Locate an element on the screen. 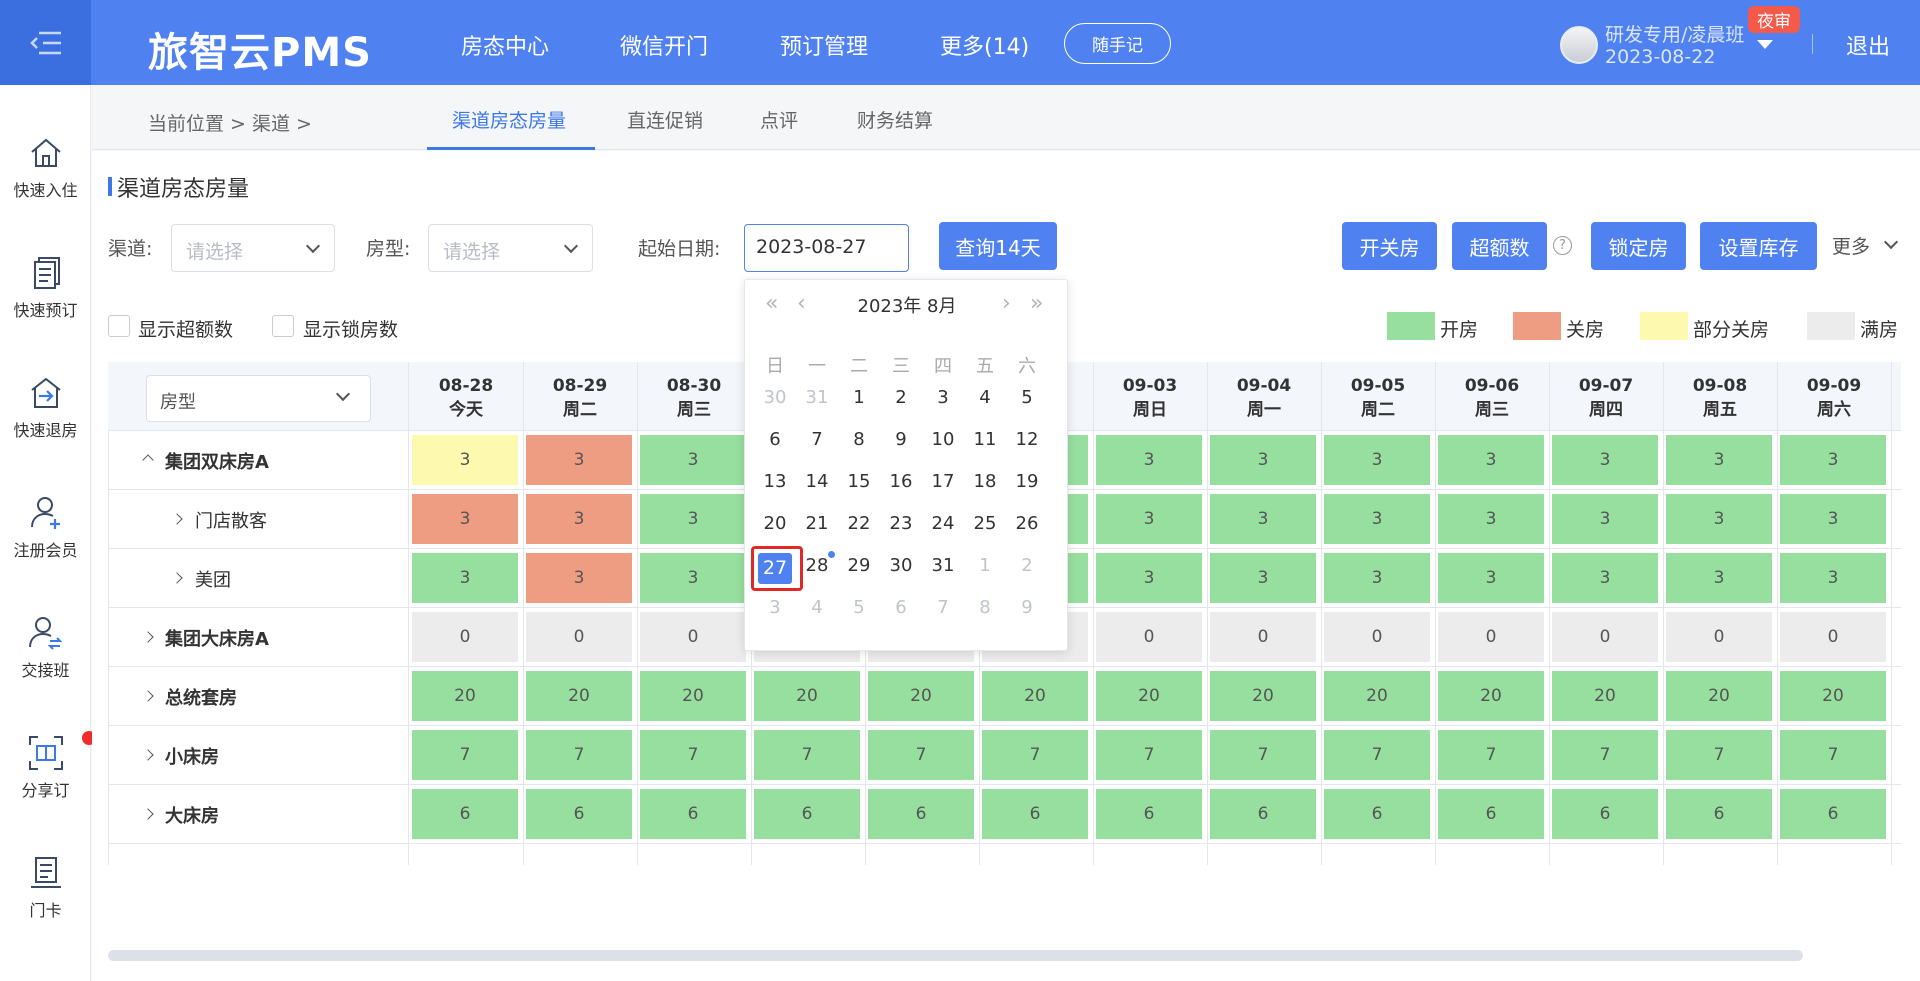  calendar-day: 25 is located at coordinates (985, 524).